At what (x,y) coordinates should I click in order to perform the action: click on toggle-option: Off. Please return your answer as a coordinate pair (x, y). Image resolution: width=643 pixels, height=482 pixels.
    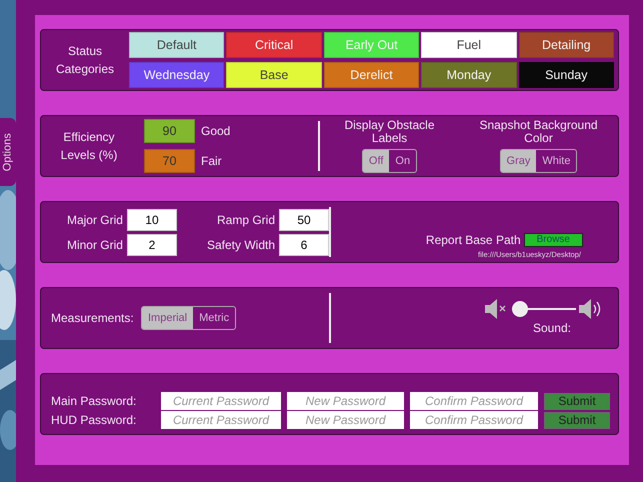
    Looking at the image, I should click on (376, 161).